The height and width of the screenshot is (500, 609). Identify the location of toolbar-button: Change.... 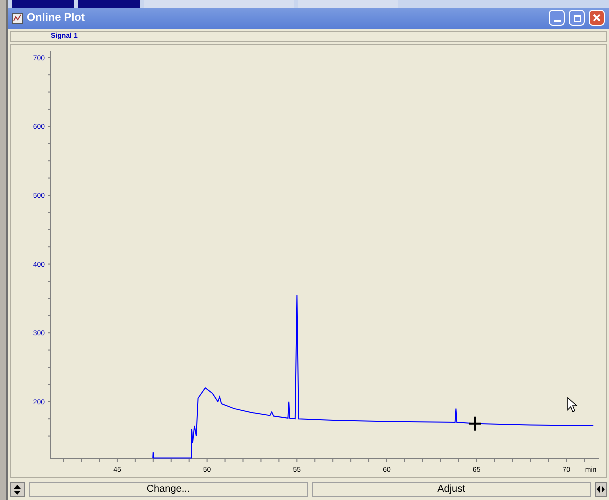
(168, 489).